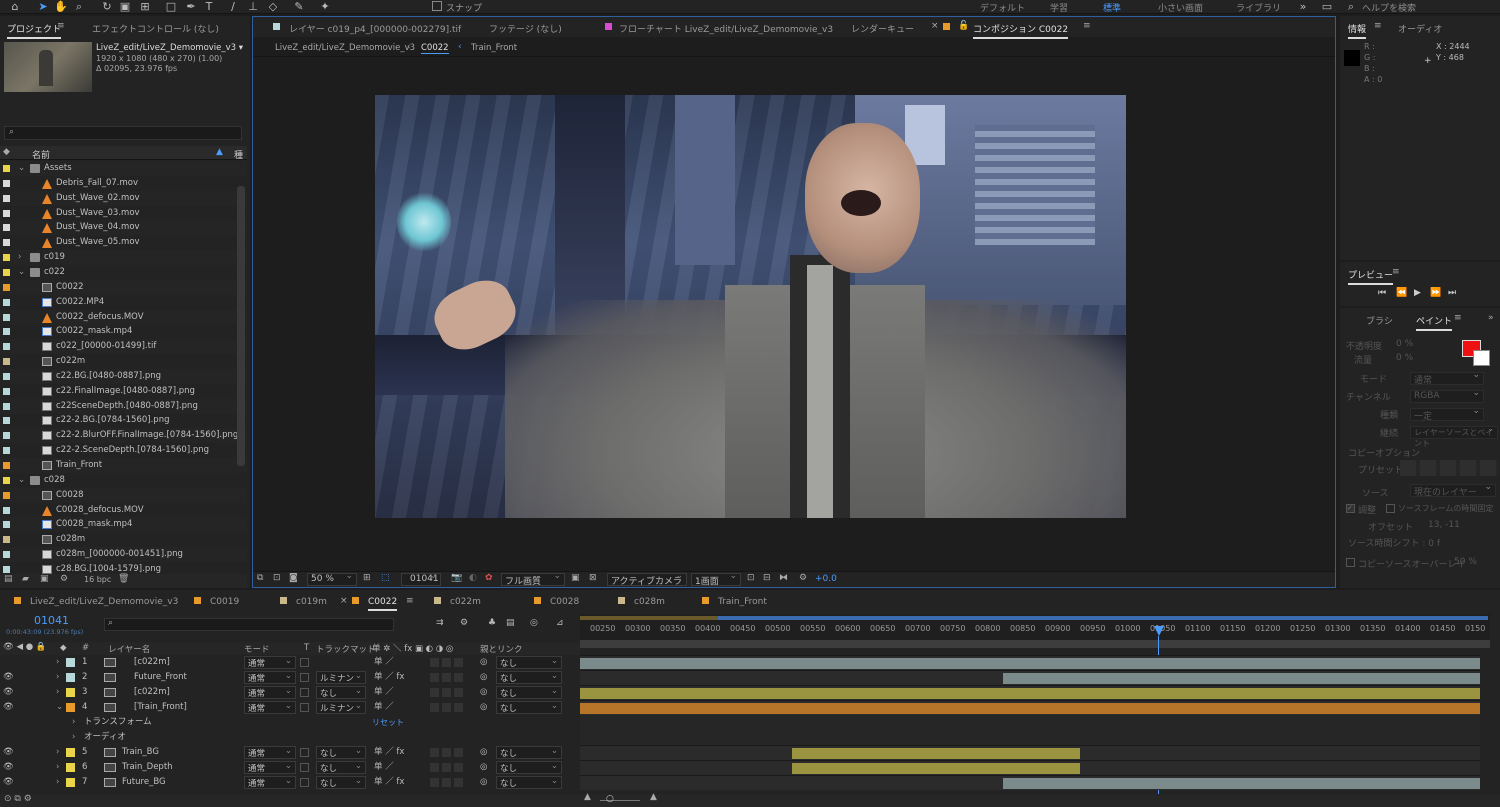  Describe the element at coordinates (726, 28) in the screenshot. I see `tab-flowchart: フローチャート LiveZ_edit/LiveZ_Demomovie_v3` at that location.